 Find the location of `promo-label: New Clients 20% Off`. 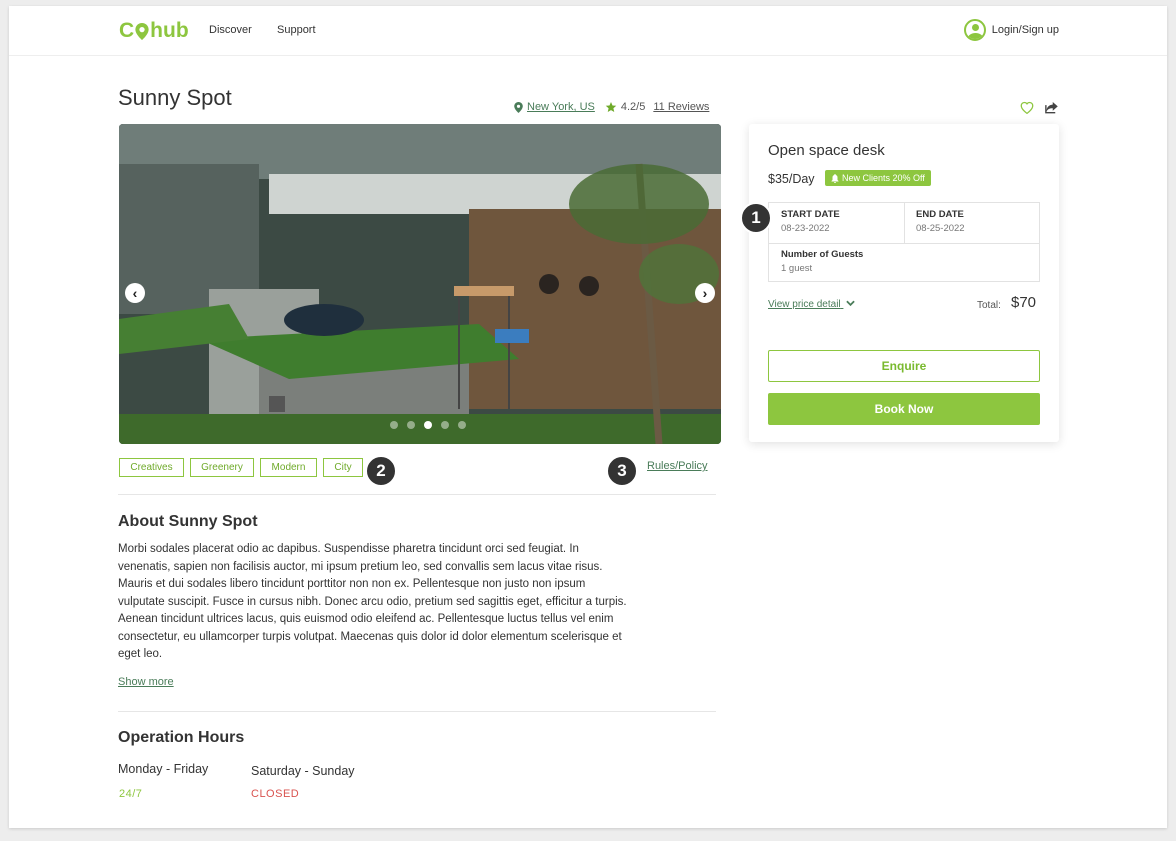

promo-label: New Clients 20% Off is located at coordinates (883, 178).